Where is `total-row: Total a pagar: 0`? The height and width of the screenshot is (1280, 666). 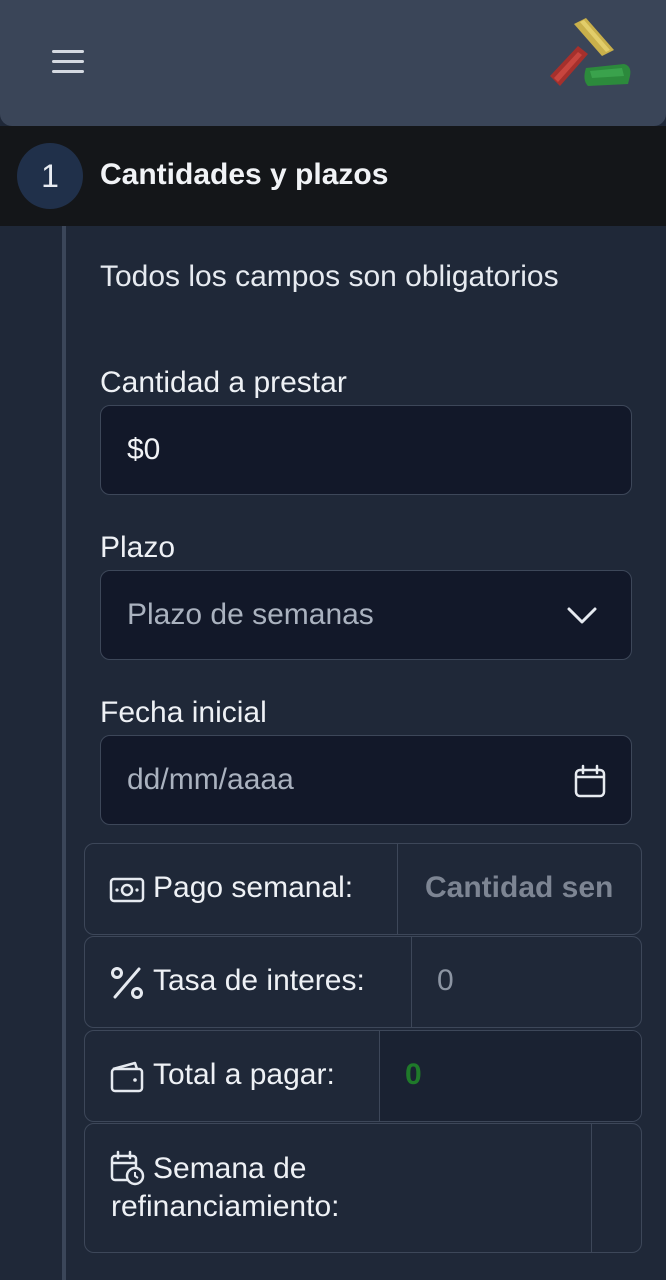 total-row: Total a pagar: 0 is located at coordinates (363, 1076).